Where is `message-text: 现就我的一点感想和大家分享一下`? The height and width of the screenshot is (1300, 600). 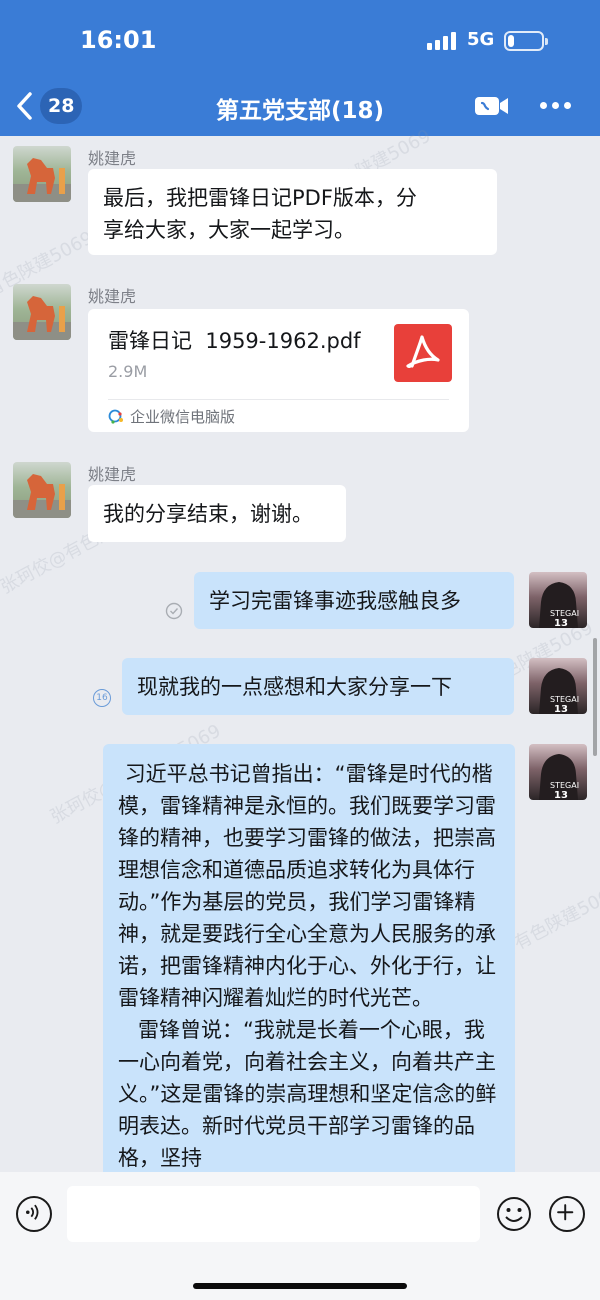 message-text: 现就我的一点感想和大家分享一下 is located at coordinates (294, 687).